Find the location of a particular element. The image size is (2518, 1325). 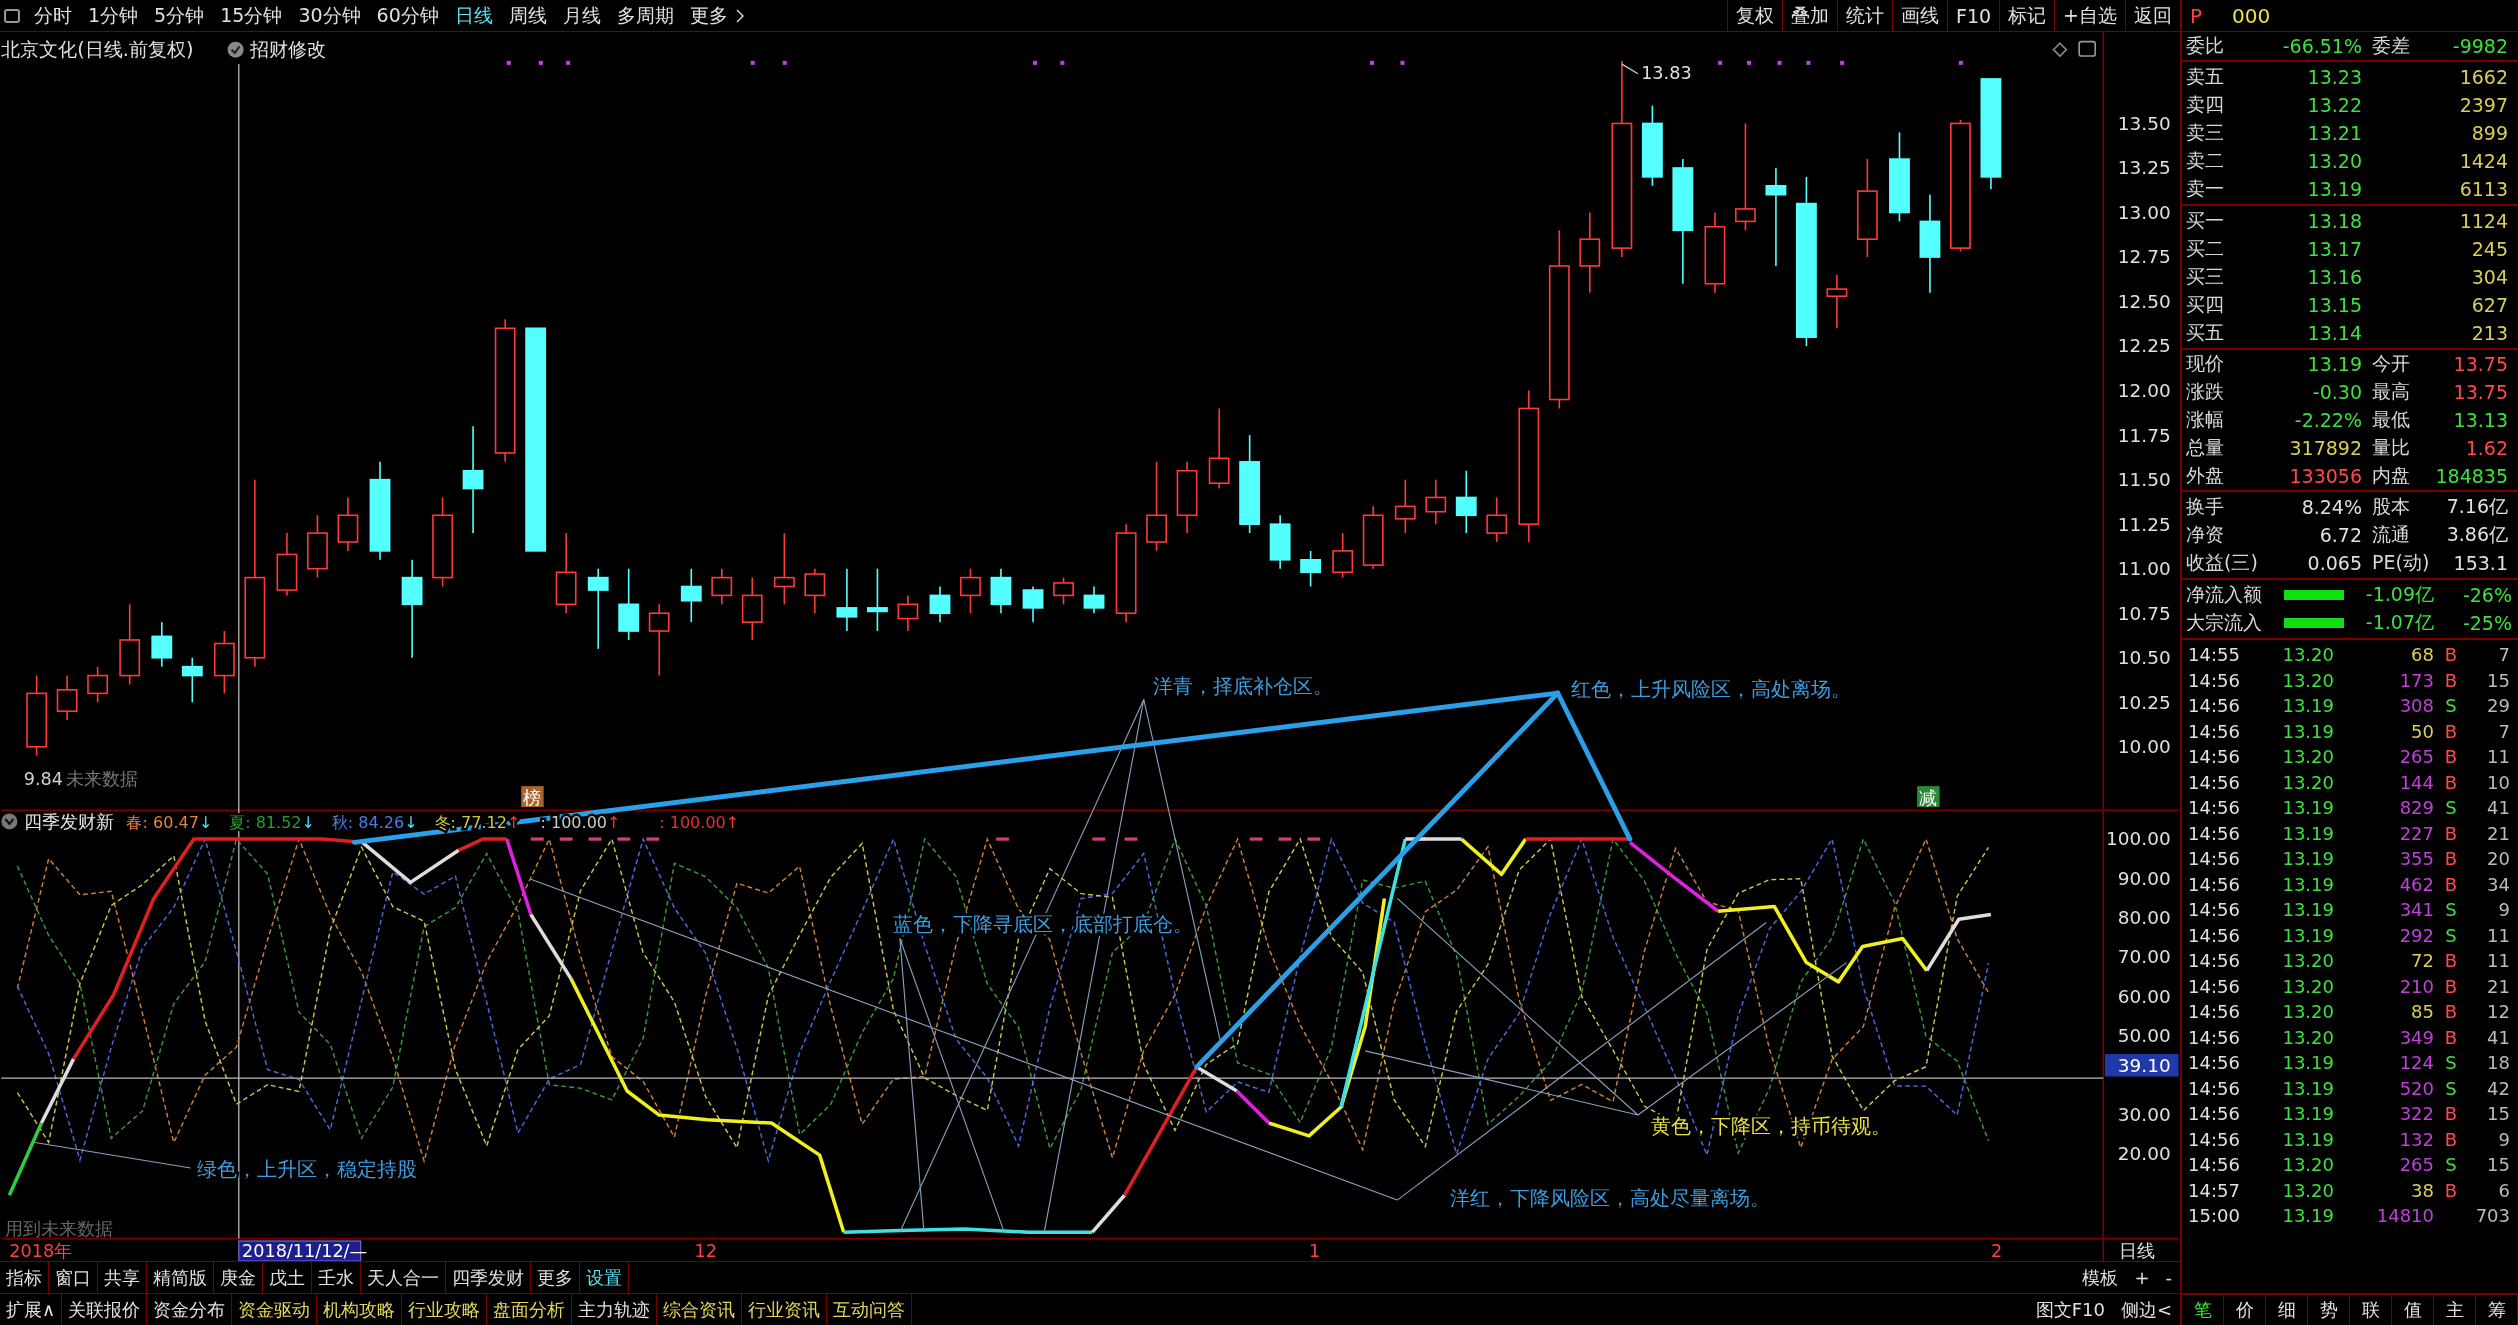

panel-tab: 值 is located at coordinates (2413, 1310).